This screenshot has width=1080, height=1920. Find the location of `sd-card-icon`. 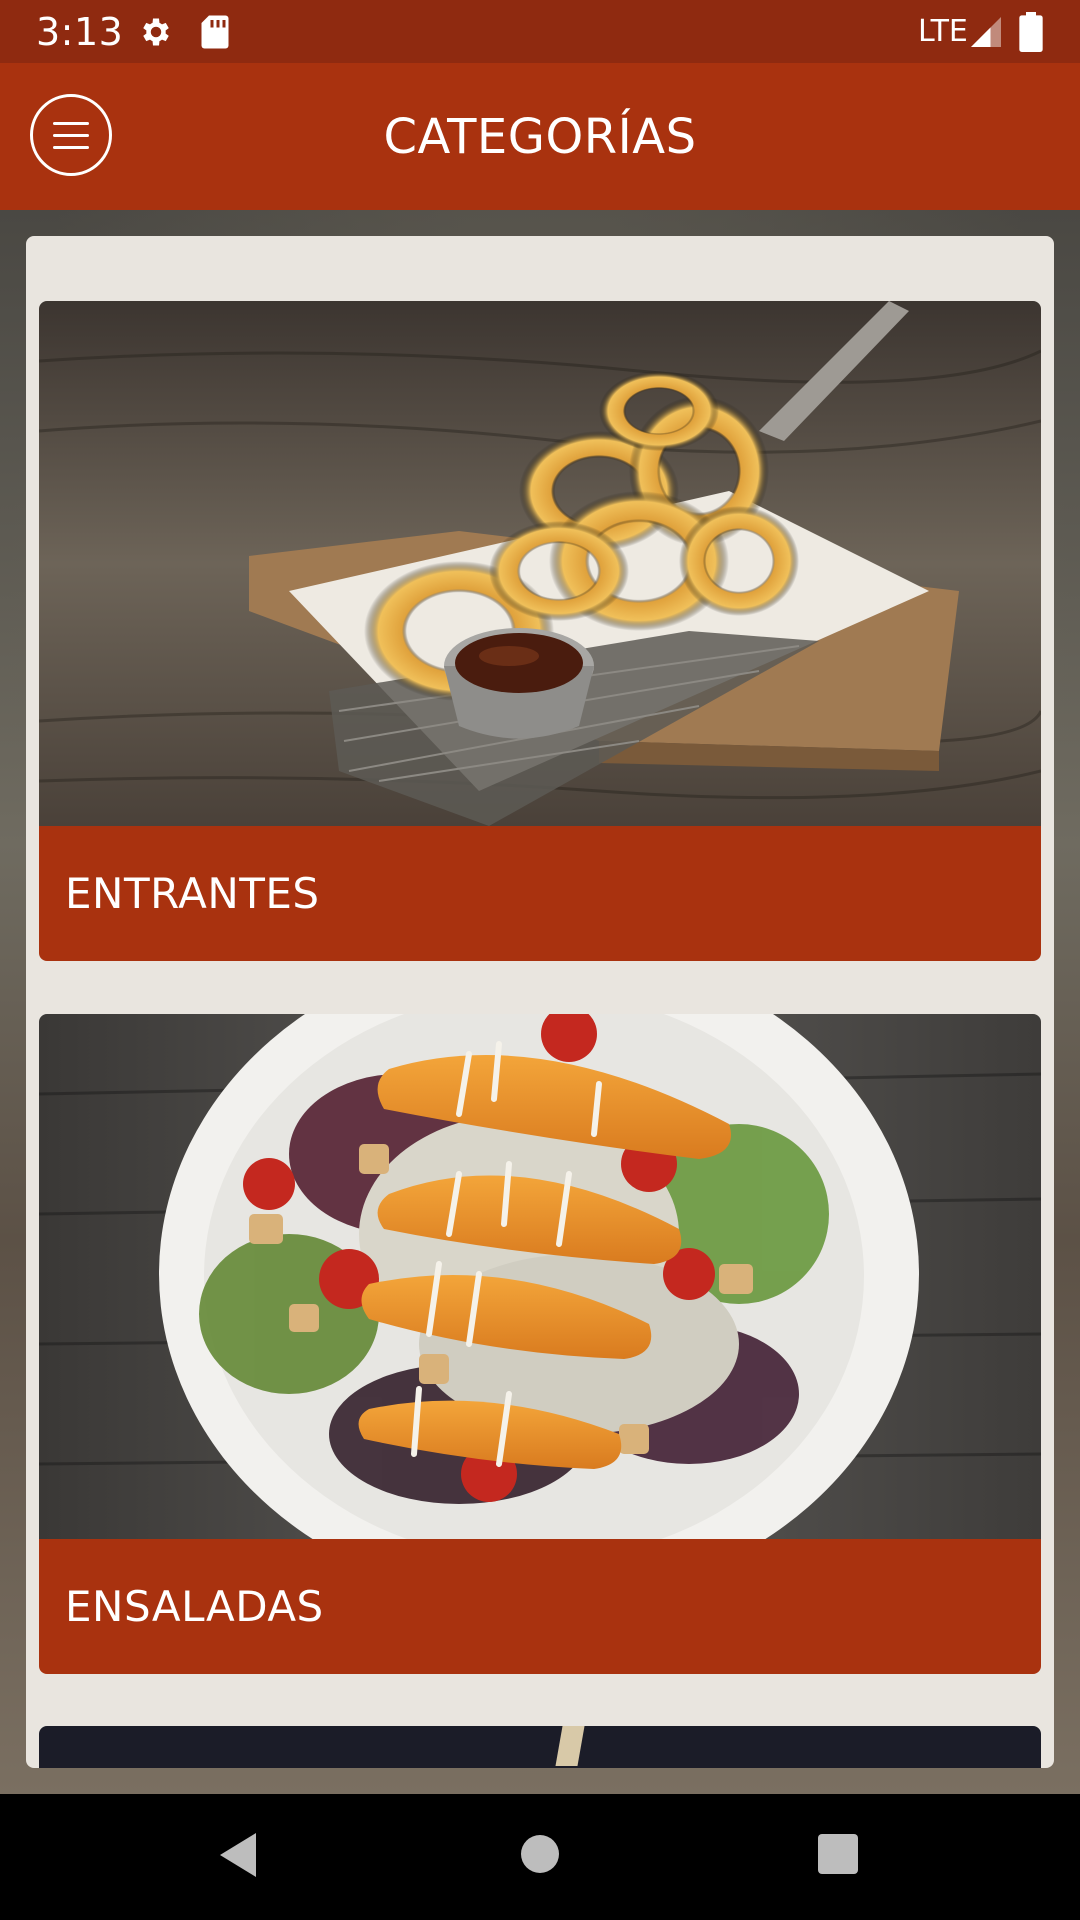

sd-card-icon is located at coordinates (215, 34).